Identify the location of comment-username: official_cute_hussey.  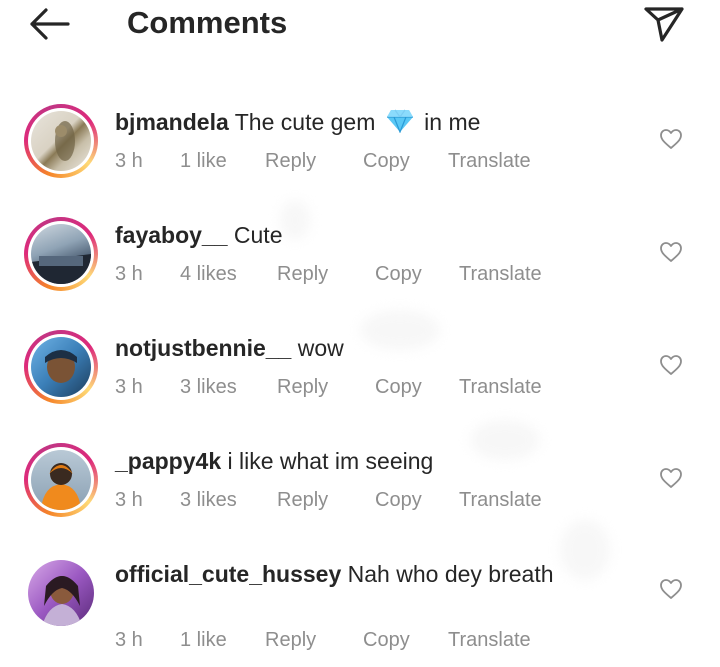
(228, 574).